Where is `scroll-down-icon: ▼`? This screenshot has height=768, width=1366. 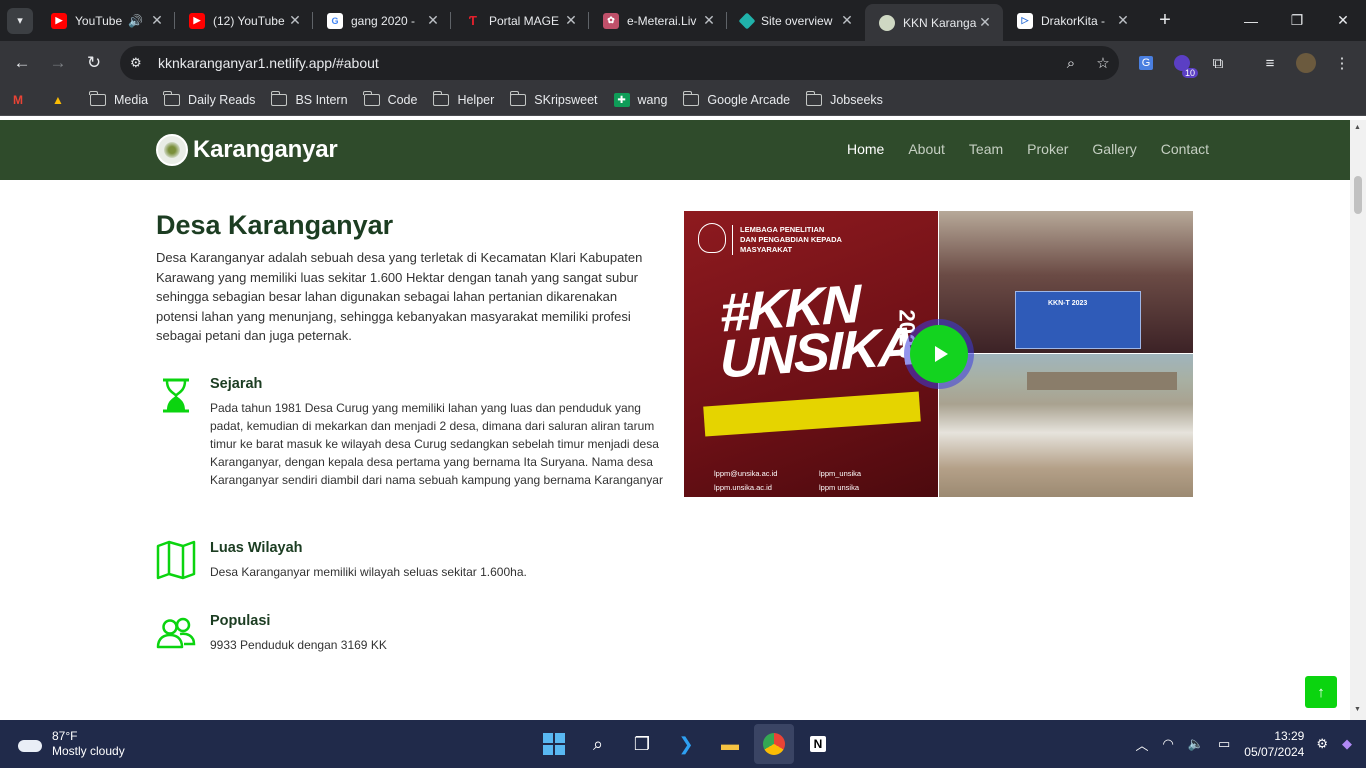 scroll-down-icon: ▼ is located at coordinates (1357, 709).